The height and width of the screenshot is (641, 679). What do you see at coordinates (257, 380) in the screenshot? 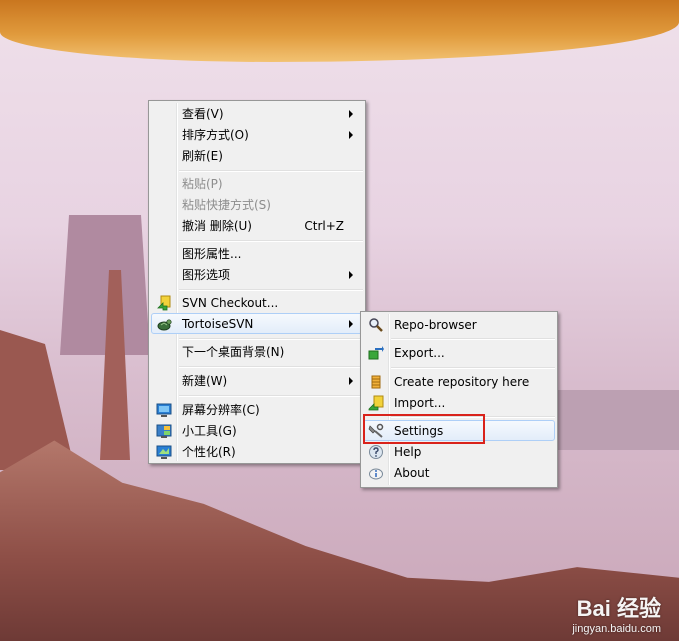
I see `menu-item-new: 新建(W)` at bounding box center [257, 380].